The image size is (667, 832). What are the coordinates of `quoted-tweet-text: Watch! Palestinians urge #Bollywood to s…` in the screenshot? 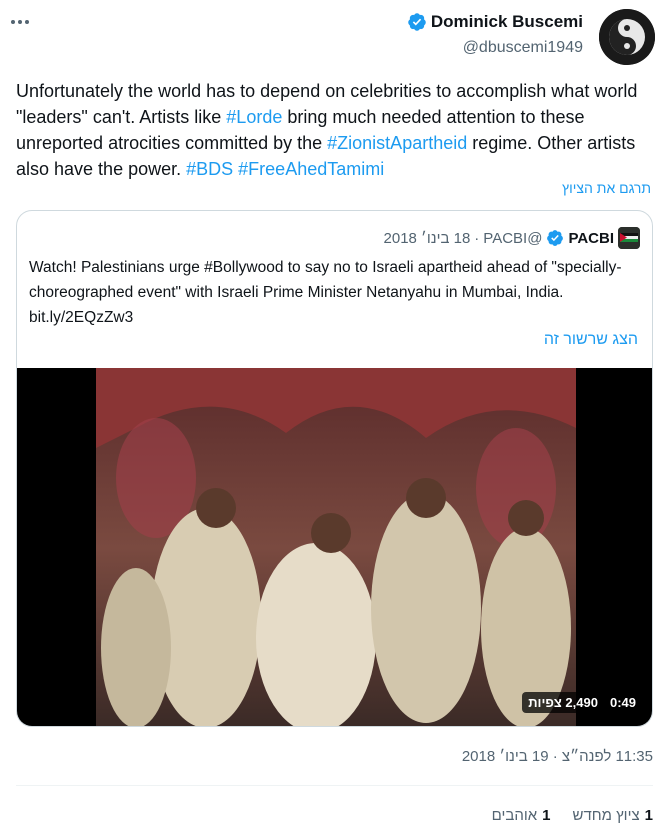 It's located at (325, 292).